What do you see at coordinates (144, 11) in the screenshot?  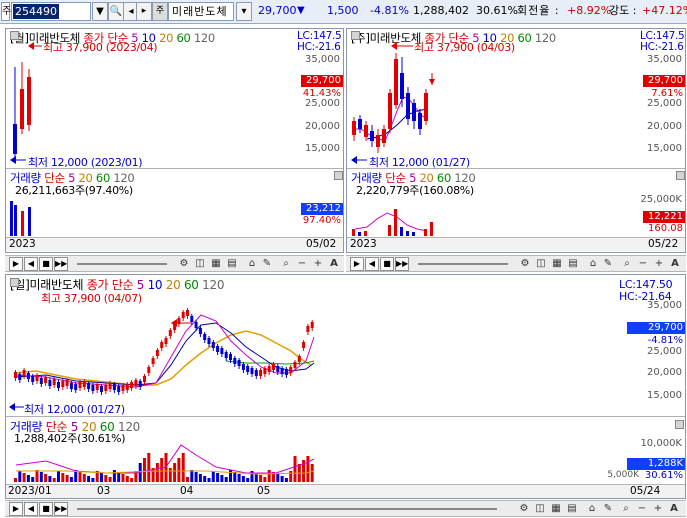 I see `chevron-right-icon: ▸` at bounding box center [144, 11].